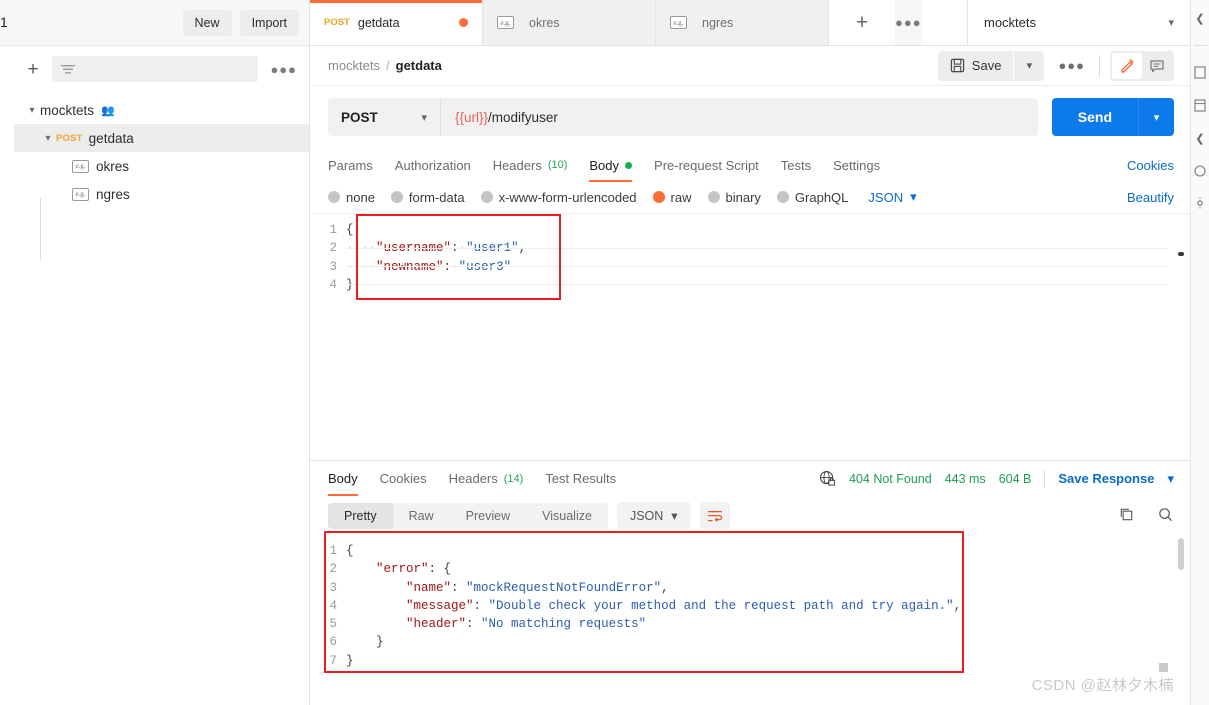 The height and width of the screenshot is (705, 1209). Describe the element at coordinates (1150, 197) in the screenshot. I see `beautify-link: Beautify` at that location.